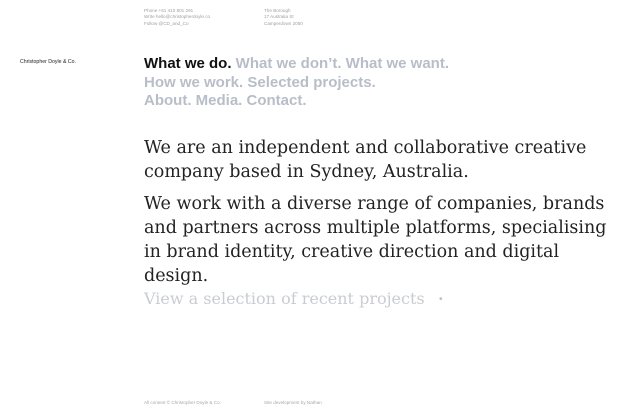  What do you see at coordinates (293, 402) in the screenshot?
I see `footer-credit: Site development by Nathan` at bounding box center [293, 402].